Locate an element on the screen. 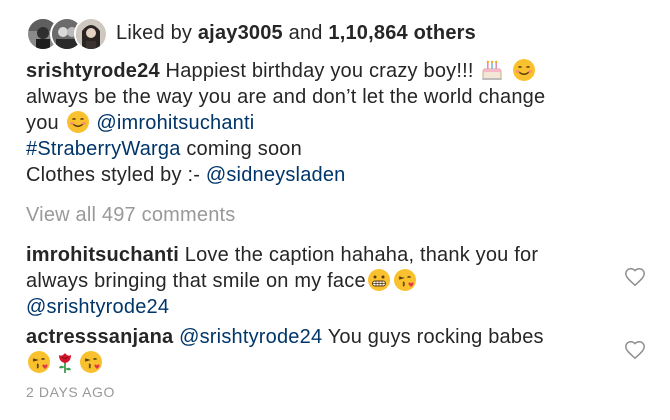 This screenshot has width=670, height=420. likes-row: Liked by ajay3005 and 1,10,864 others is located at coordinates (251, 33).